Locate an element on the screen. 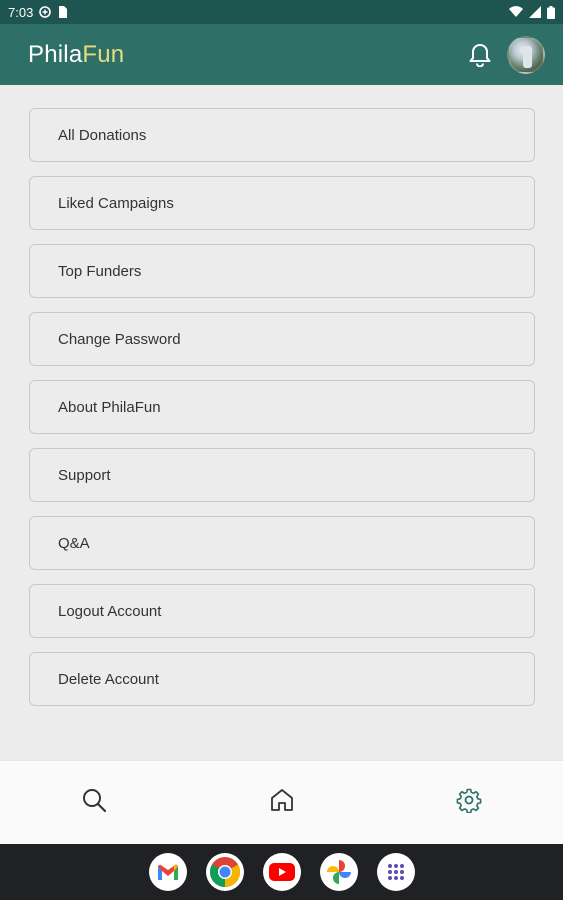 The image size is (563, 900). nav-settings is located at coordinates (469, 802).